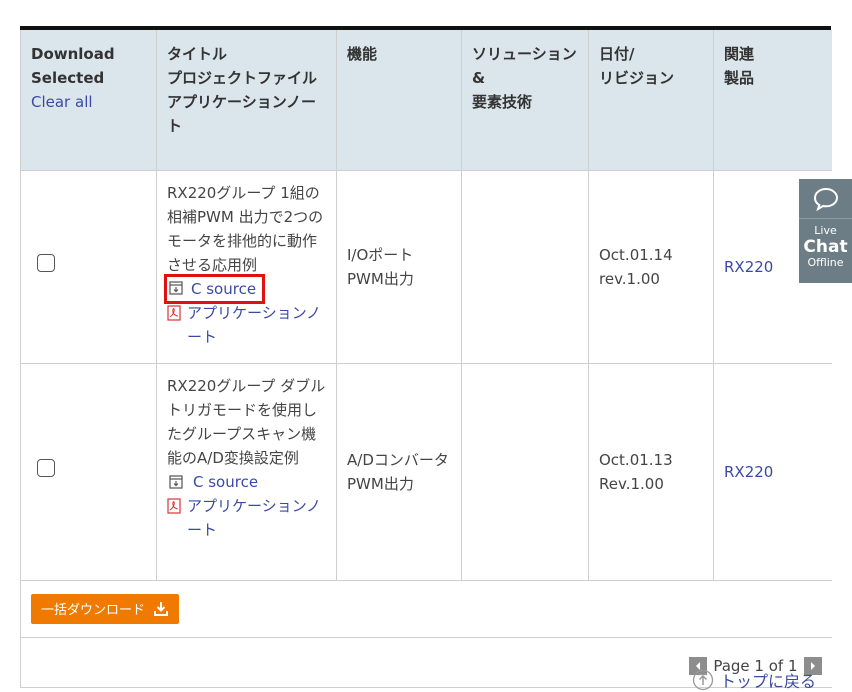 Image resolution: width=852 pixels, height=692 pixels. Describe the element at coordinates (380, 254) in the screenshot. I see `row-function-1: I/Oポート` at that location.